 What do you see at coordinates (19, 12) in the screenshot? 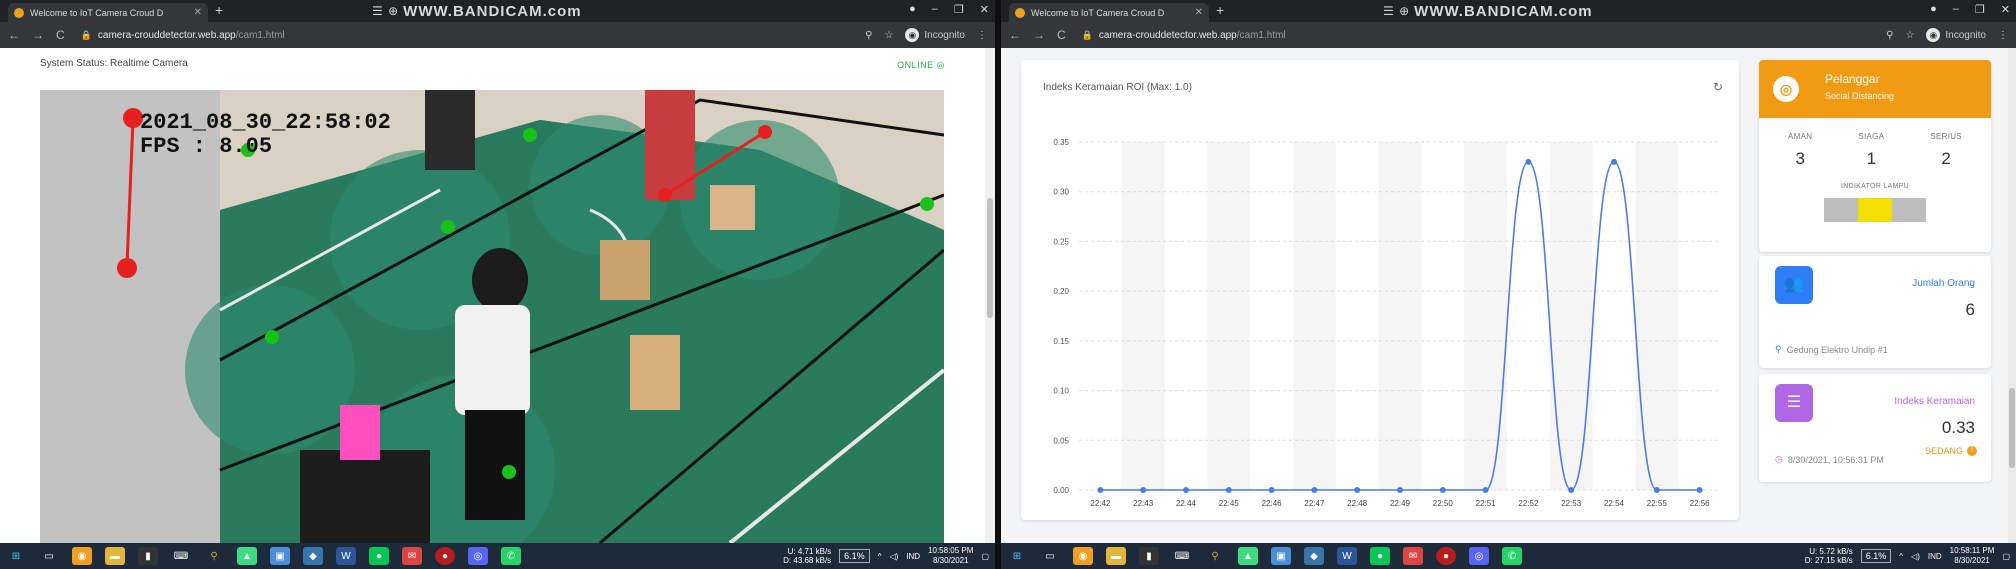
I see `favicon-icon` at bounding box center [19, 12].